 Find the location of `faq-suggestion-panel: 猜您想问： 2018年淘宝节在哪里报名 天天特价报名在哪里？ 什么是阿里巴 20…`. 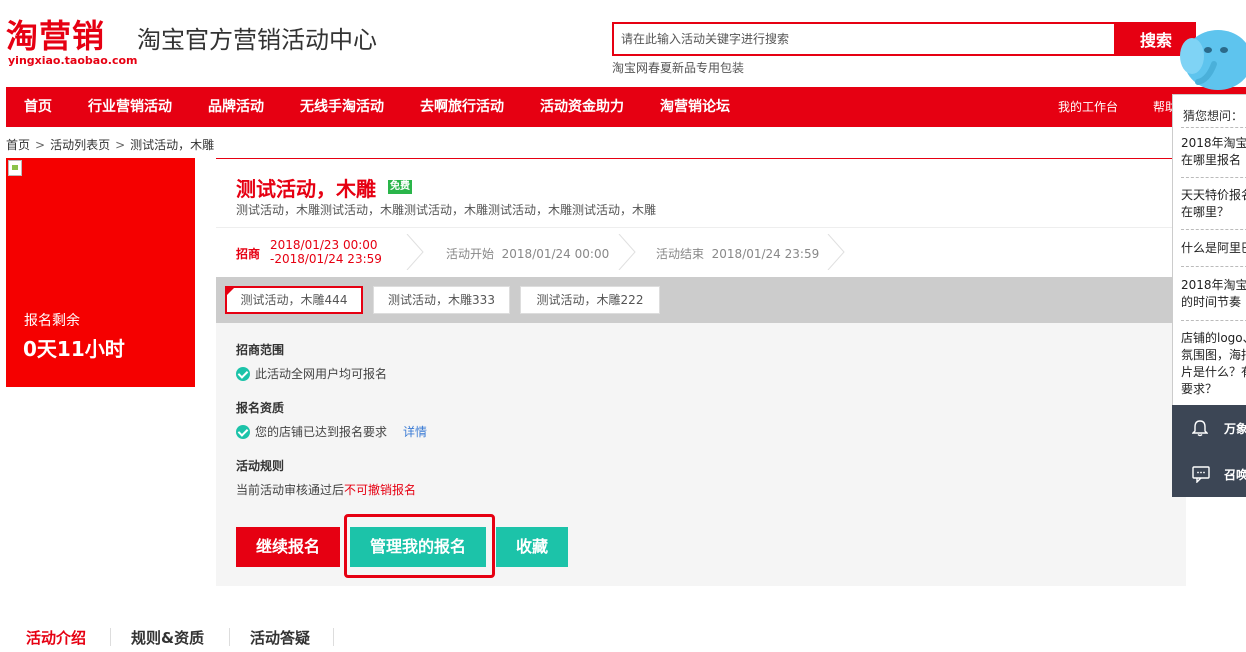

faq-suggestion-panel: 猜您想问： 2018年淘宝节在哪里报名 天天特价报名在哪里？ 什么是阿里巴 20… is located at coordinates (1209, 250).